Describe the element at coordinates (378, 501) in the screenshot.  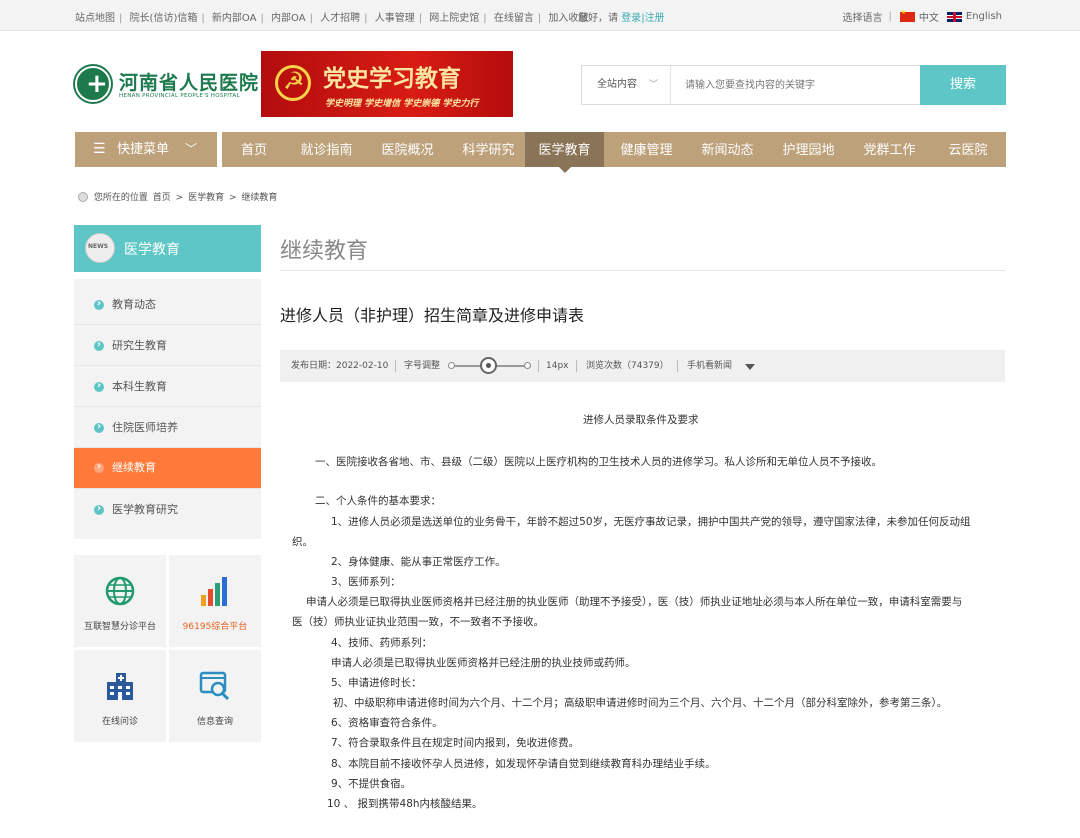
I see `content-paragraph: 二、个人条件的基本要求：` at that location.